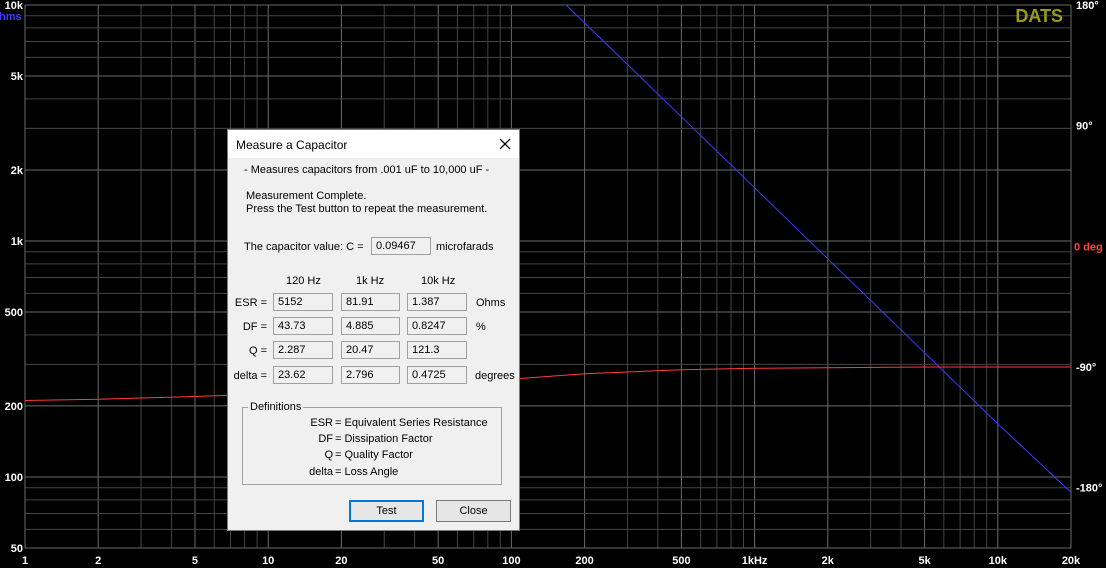  I want to click on dialog-titlebar: Measure a Capacitor, so click(373, 144).